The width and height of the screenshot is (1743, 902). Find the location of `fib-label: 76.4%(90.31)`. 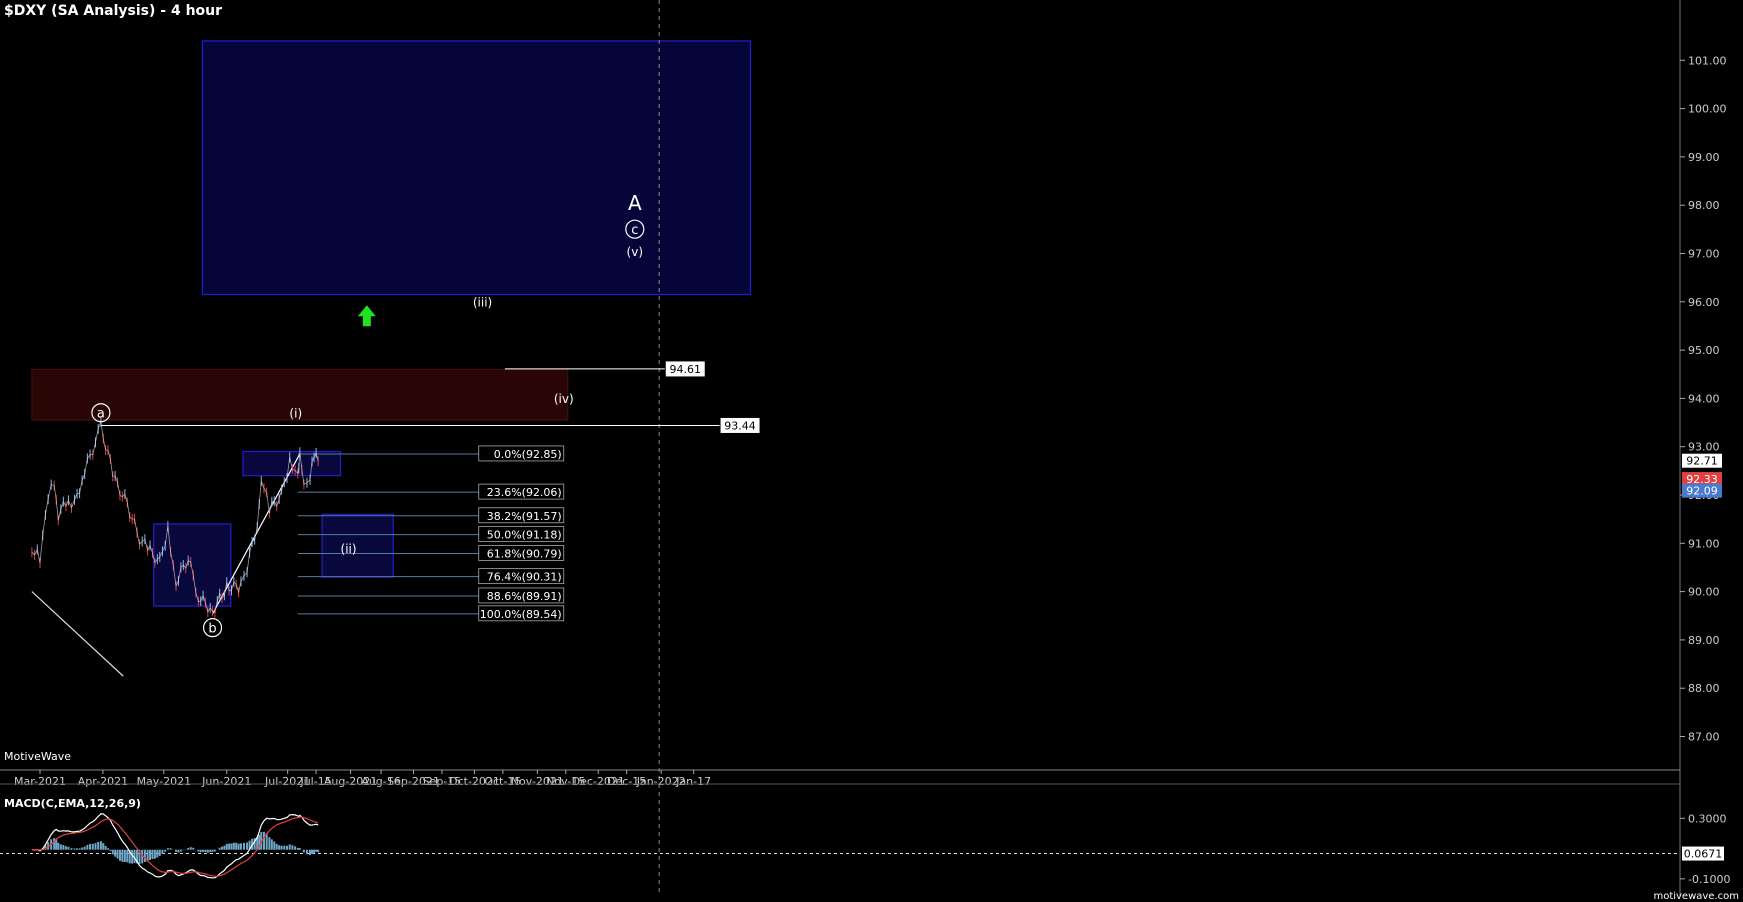

fib-label: 76.4%(90.31) is located at coordinates (524, 577).